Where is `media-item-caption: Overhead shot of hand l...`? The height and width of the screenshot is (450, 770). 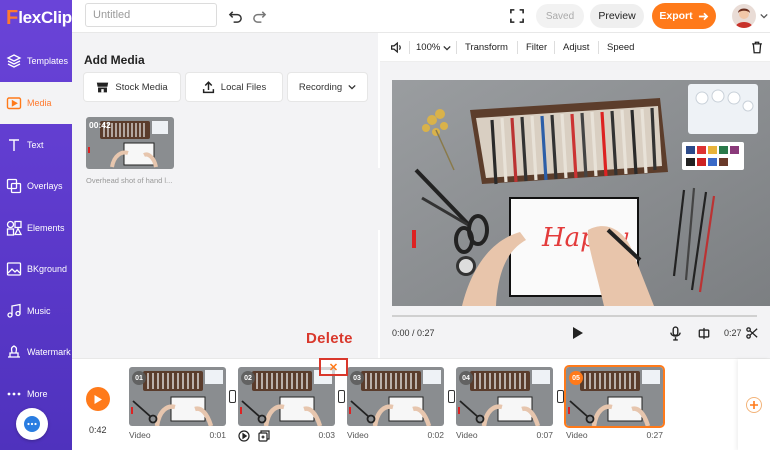
media-item-caption: Overhead shot of hand l... is located at coordinates (129, 180).